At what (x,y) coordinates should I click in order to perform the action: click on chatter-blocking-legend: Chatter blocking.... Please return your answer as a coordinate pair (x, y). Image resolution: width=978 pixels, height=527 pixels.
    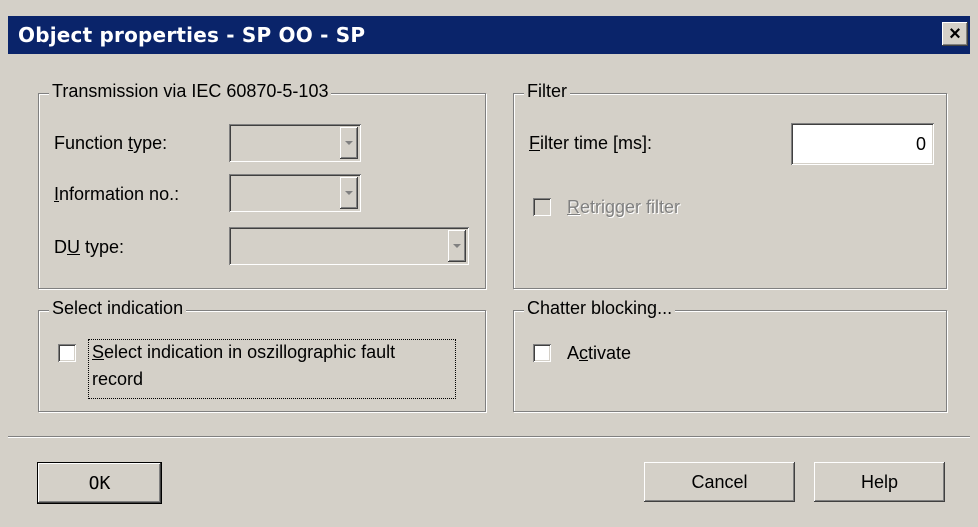
    Looking at the image, I should click on (600, 308).